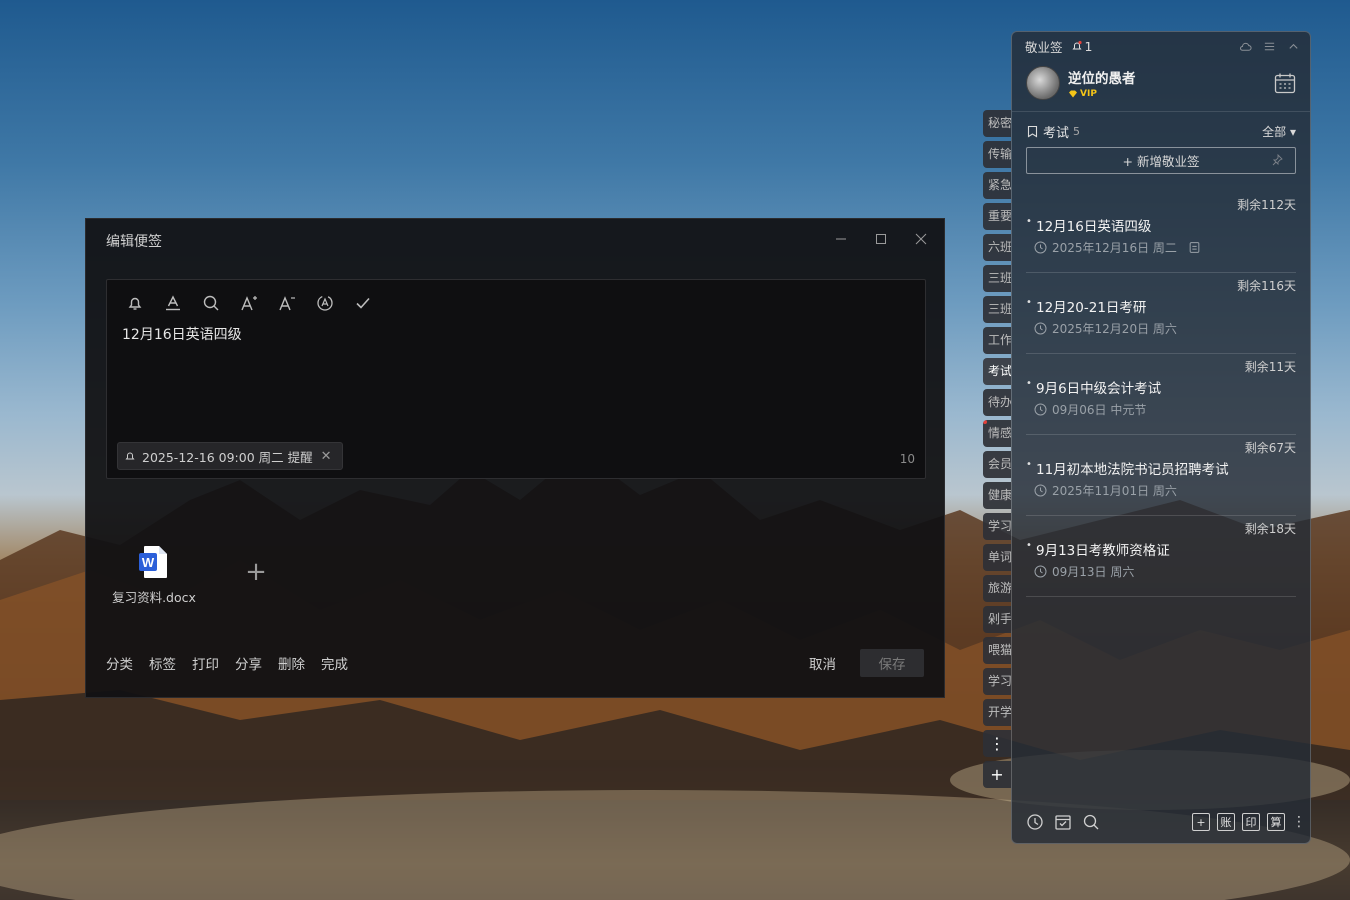 The image size is (1350, 900). What do you see at coordinates (997, 185) in the screenshot?
I see `tab-category: 紧急` at bounding box center [997, 185].